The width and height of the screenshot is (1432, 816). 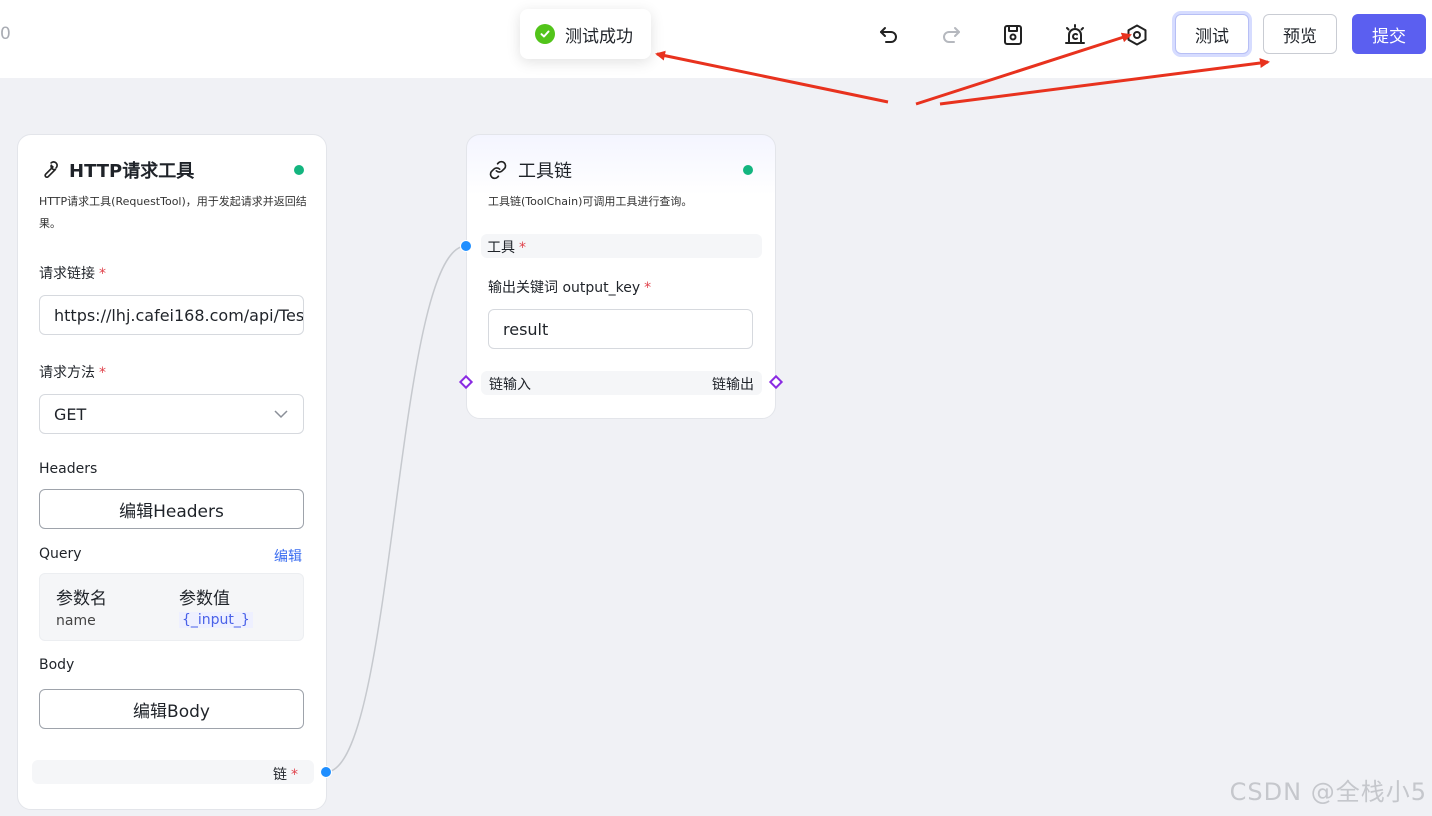 I want to click on watermark: CSDN @全栈小5, so click(x=1328, y=792).